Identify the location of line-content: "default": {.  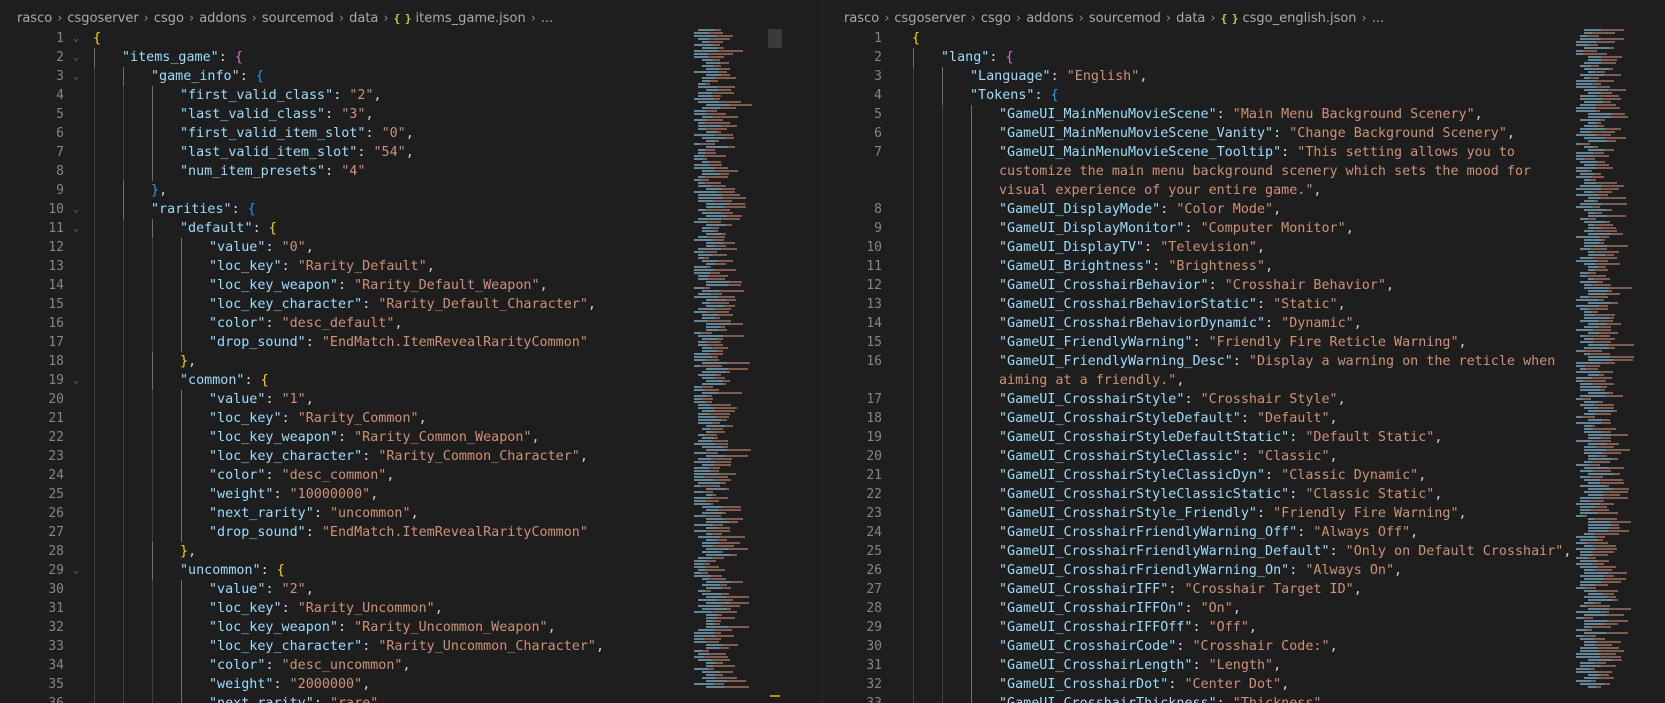
(185, 228).